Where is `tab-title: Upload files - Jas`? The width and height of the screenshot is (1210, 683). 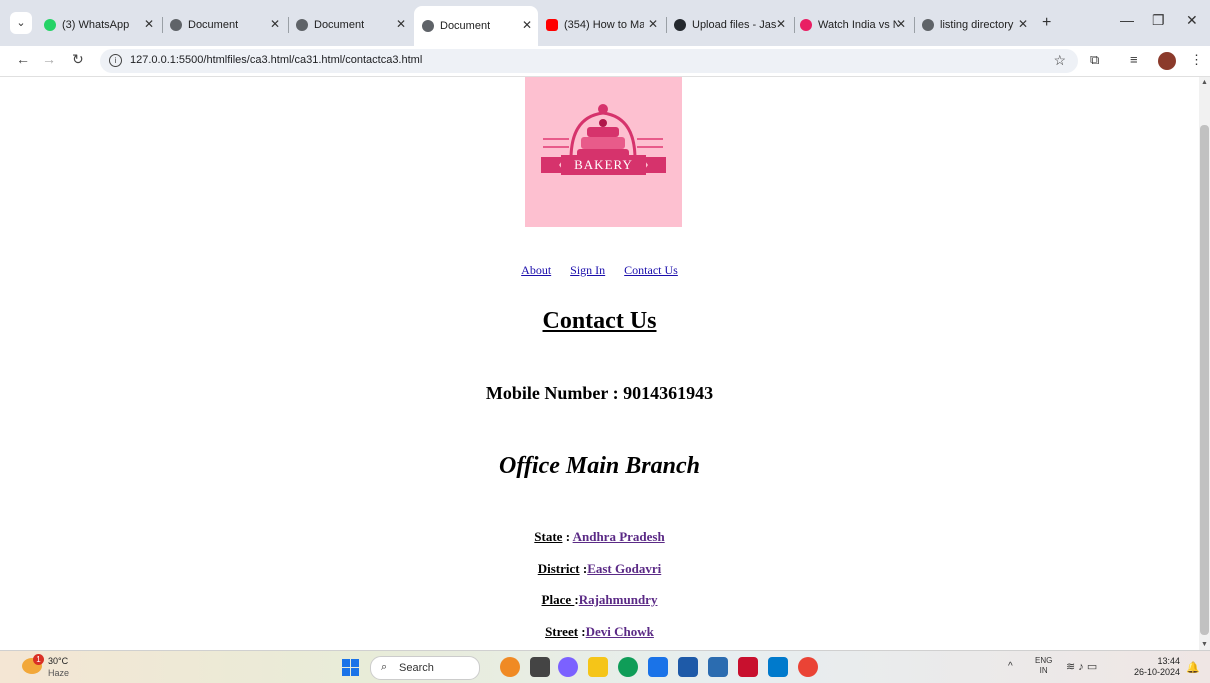
tab-title: Upload files - Jas is located at coordinates (734, 25).